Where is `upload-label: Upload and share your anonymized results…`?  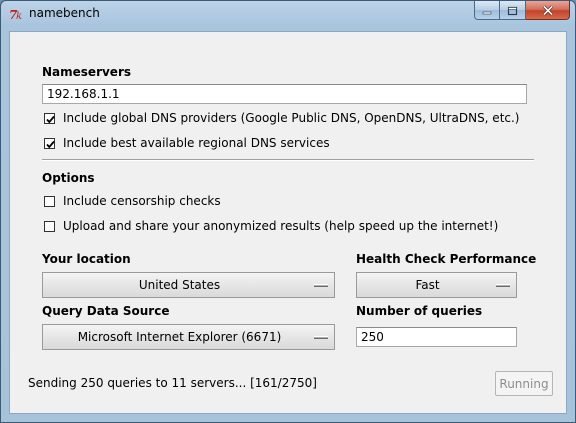 upload-label: Upload and share your anonymized results… is located at coordinates (281, 226).